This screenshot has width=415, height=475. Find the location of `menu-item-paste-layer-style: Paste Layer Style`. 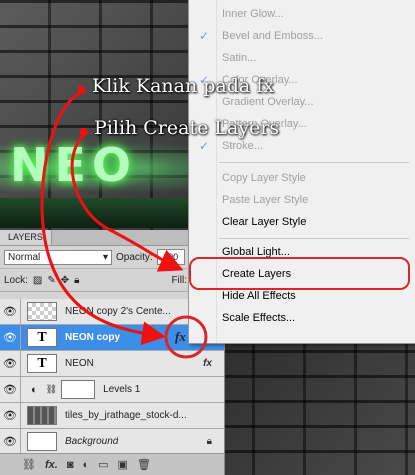

menu-item-paste-layer-style: Paste Layer Style is located at coordinates (302, 200).